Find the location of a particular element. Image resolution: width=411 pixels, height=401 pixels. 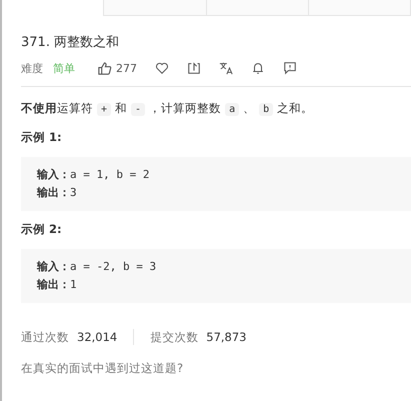

stat-label: 通过次数 is located at coordinates (45, 337).